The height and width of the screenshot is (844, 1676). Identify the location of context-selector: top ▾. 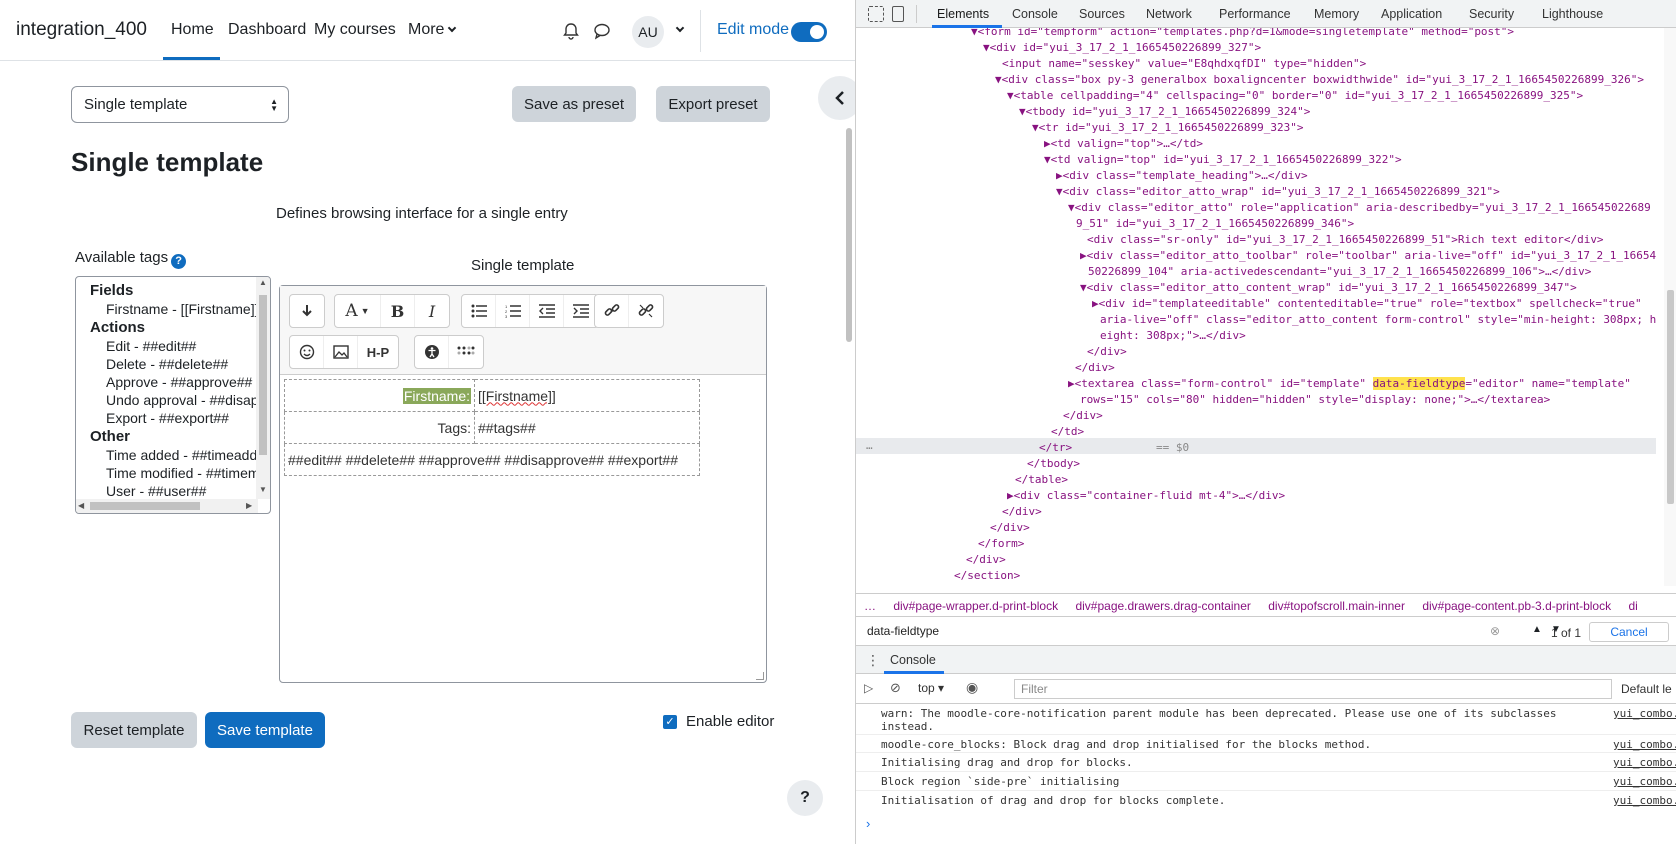
(931, 688).